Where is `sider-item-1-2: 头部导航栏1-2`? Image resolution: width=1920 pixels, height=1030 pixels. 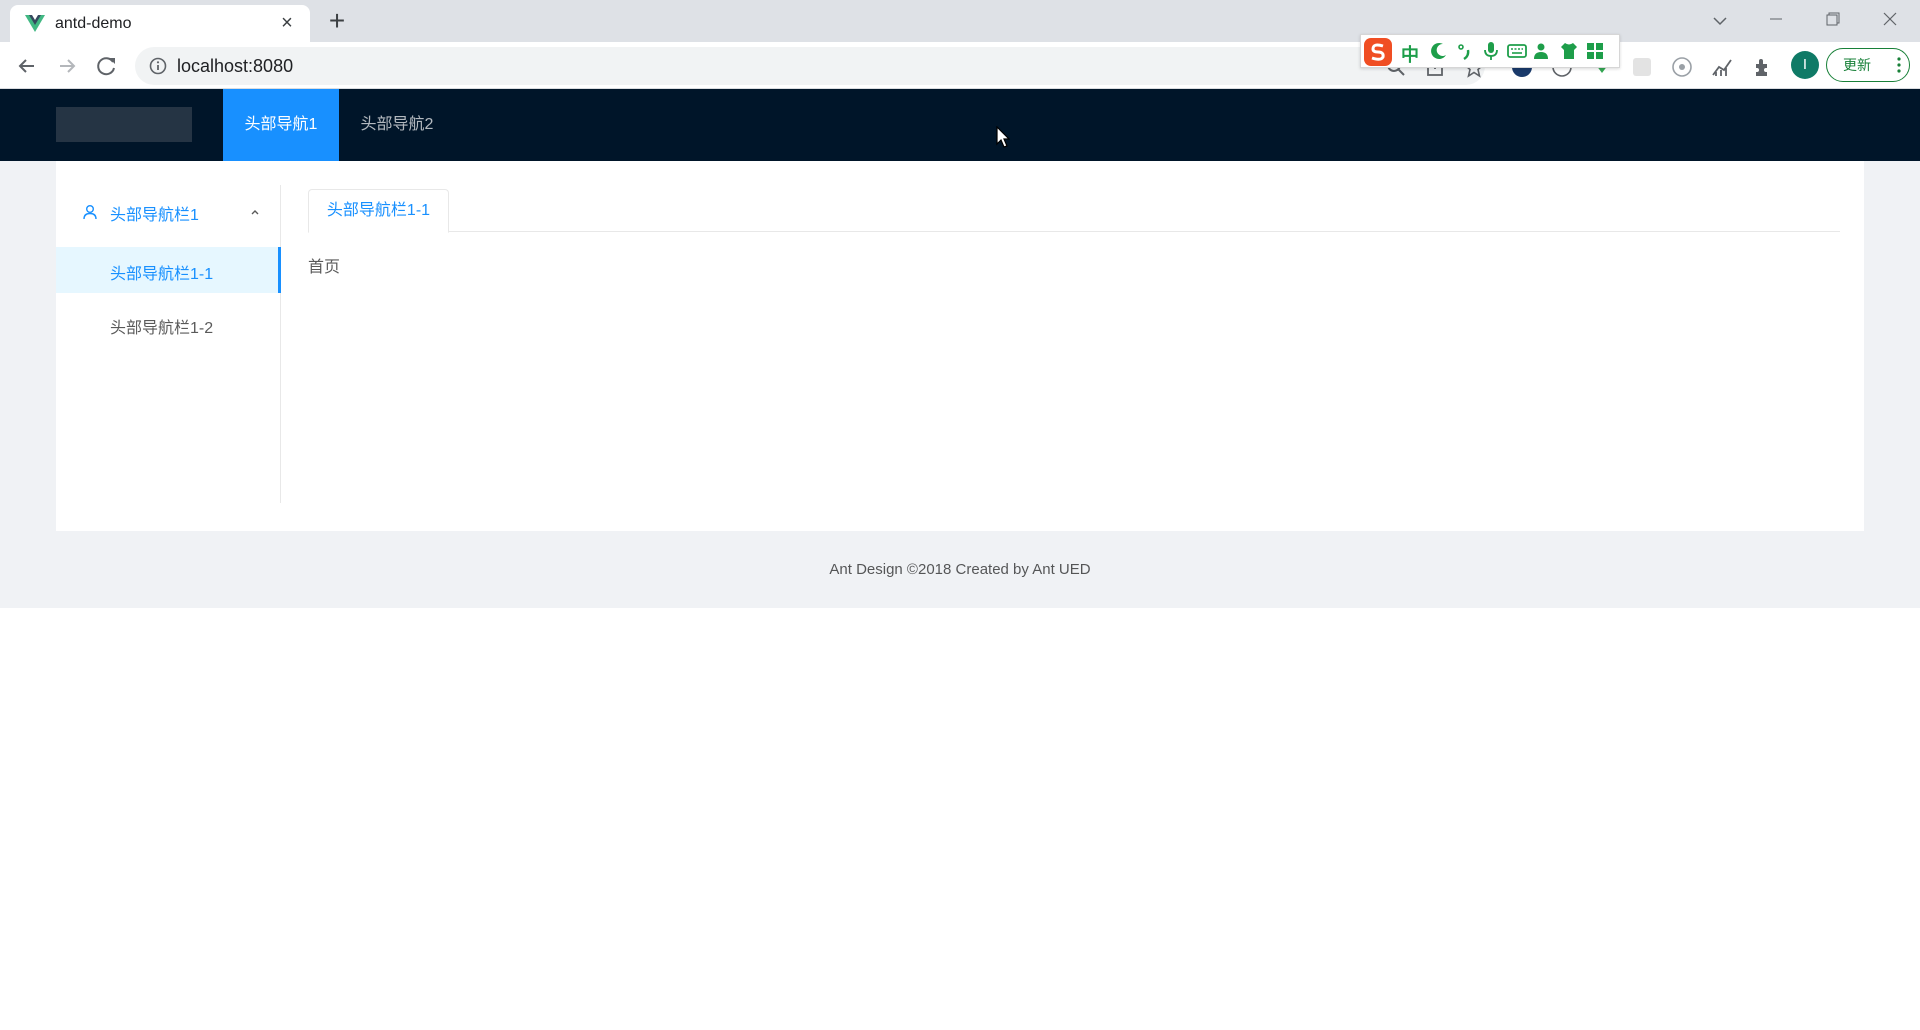
sider-item-1-2: 头部导航栏1-2 is located at coordinates (168, 324).